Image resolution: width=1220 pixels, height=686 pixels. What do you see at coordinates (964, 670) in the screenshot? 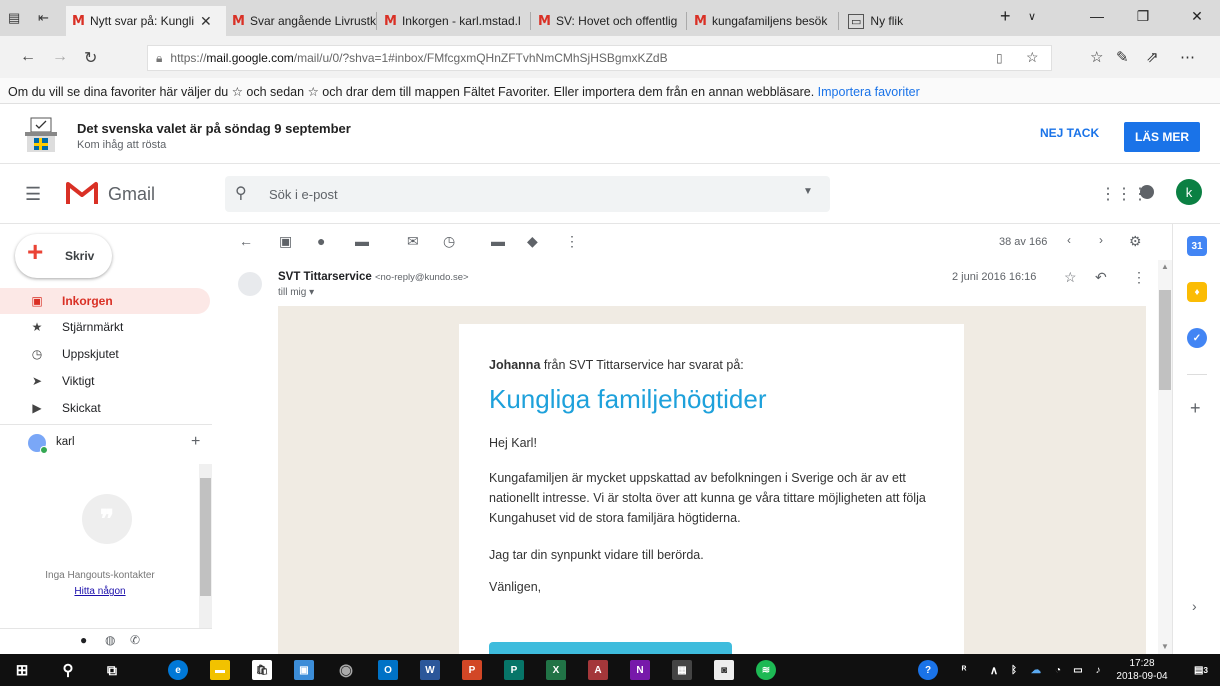
I see `people-icon: ᴿ` at bounding box center [964, 670].